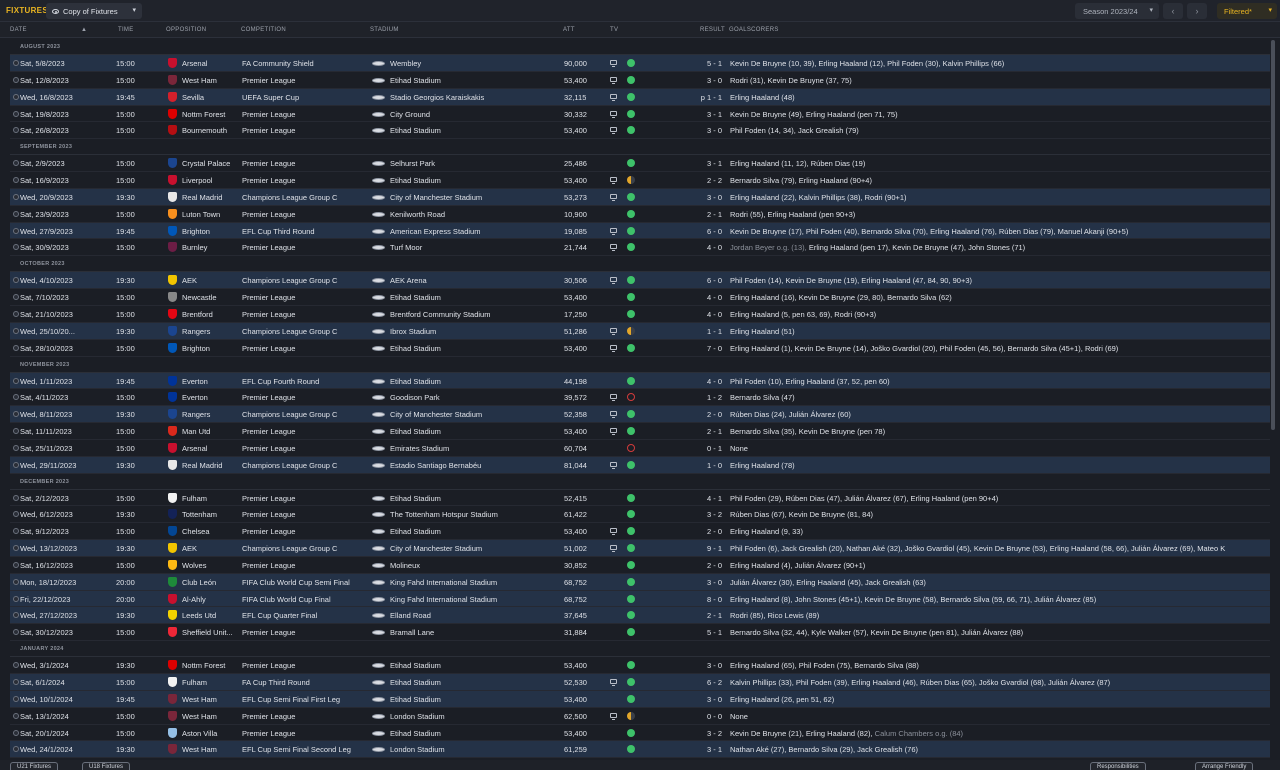 Image resolution: width=1280 pixels, height=770 pixels. Describe the element at coordinates (465, 599) in the screenshot. I see `fixture-stadium: King Fahd International Stadium` at that location.